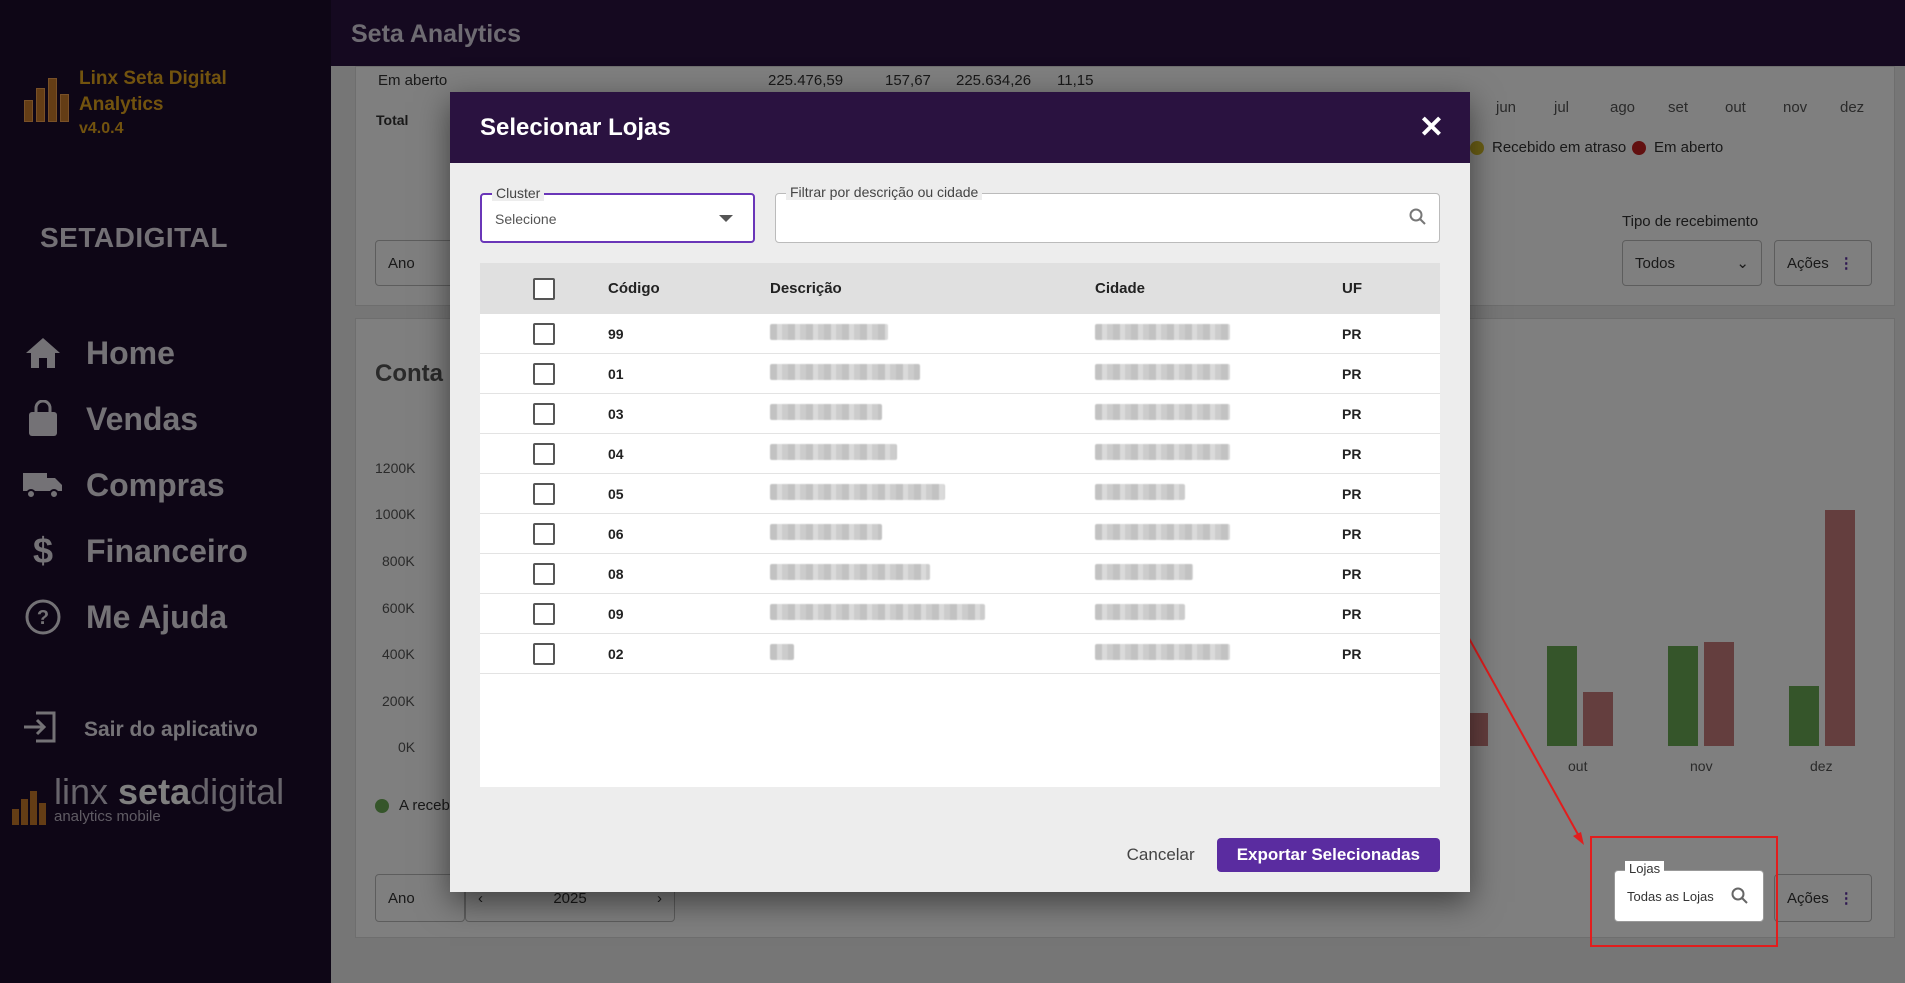 This screenshot has height=983, width=1905. I want to click on col-codigo: Código, so click(689, 288).